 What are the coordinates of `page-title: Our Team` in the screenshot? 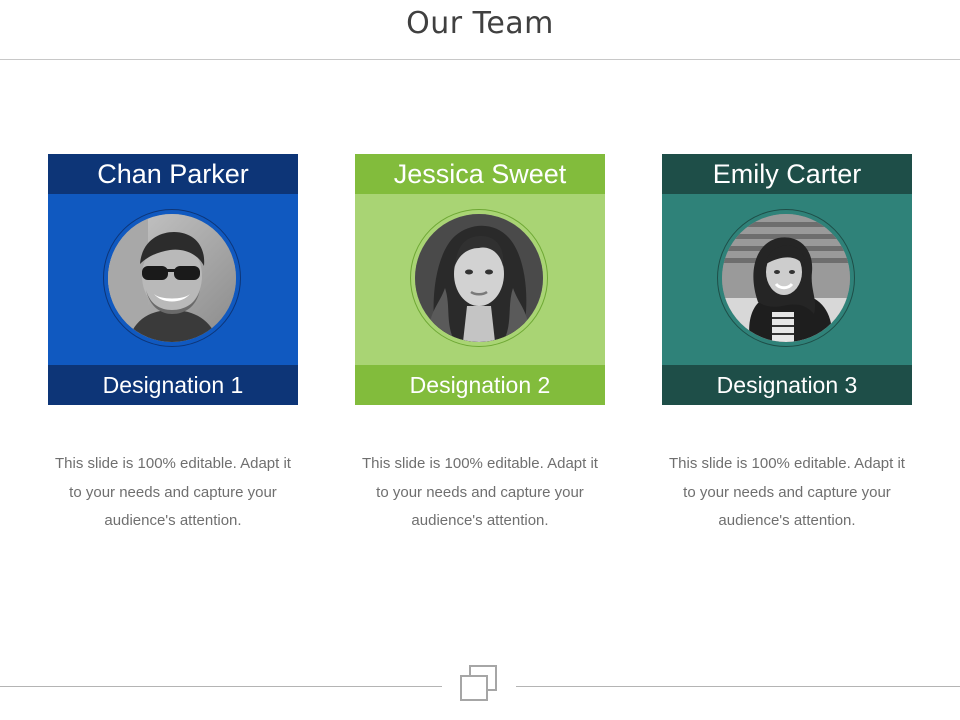 It's located at (480, 23).